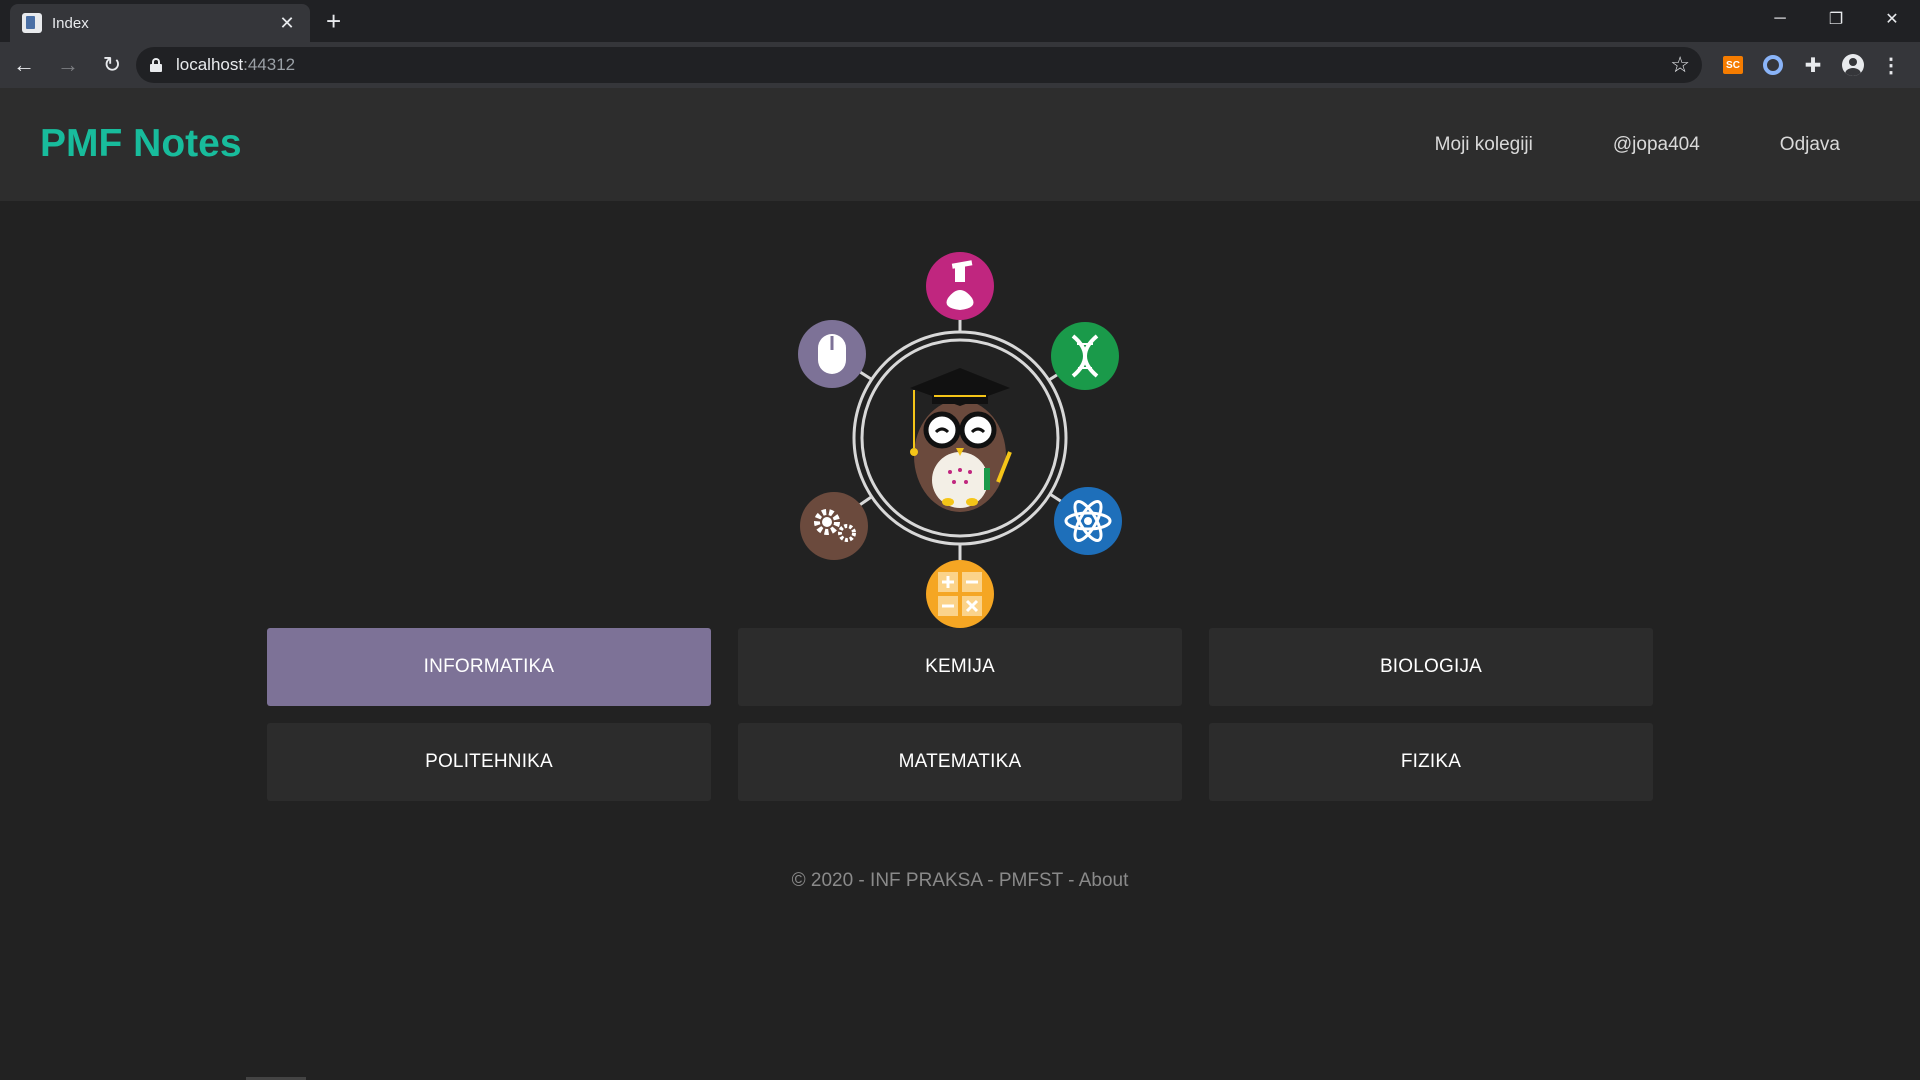  Describe the element at coordinates (489, 762) in the screenshot. I see `subject-politehnika-button: POLITEHNIKA` at that location.